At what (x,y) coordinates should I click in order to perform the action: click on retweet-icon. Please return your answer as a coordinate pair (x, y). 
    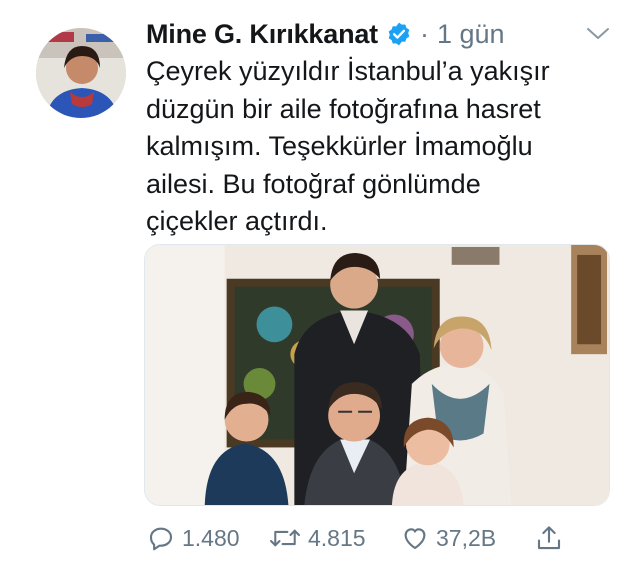
    Looking at the image, I should click on (285, 538).